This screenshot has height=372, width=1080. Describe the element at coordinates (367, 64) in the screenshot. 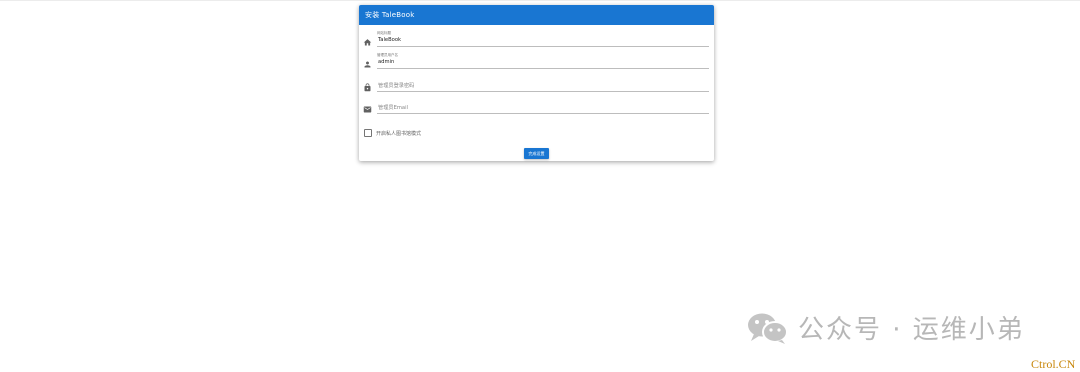

I see `person-icon` at that location.